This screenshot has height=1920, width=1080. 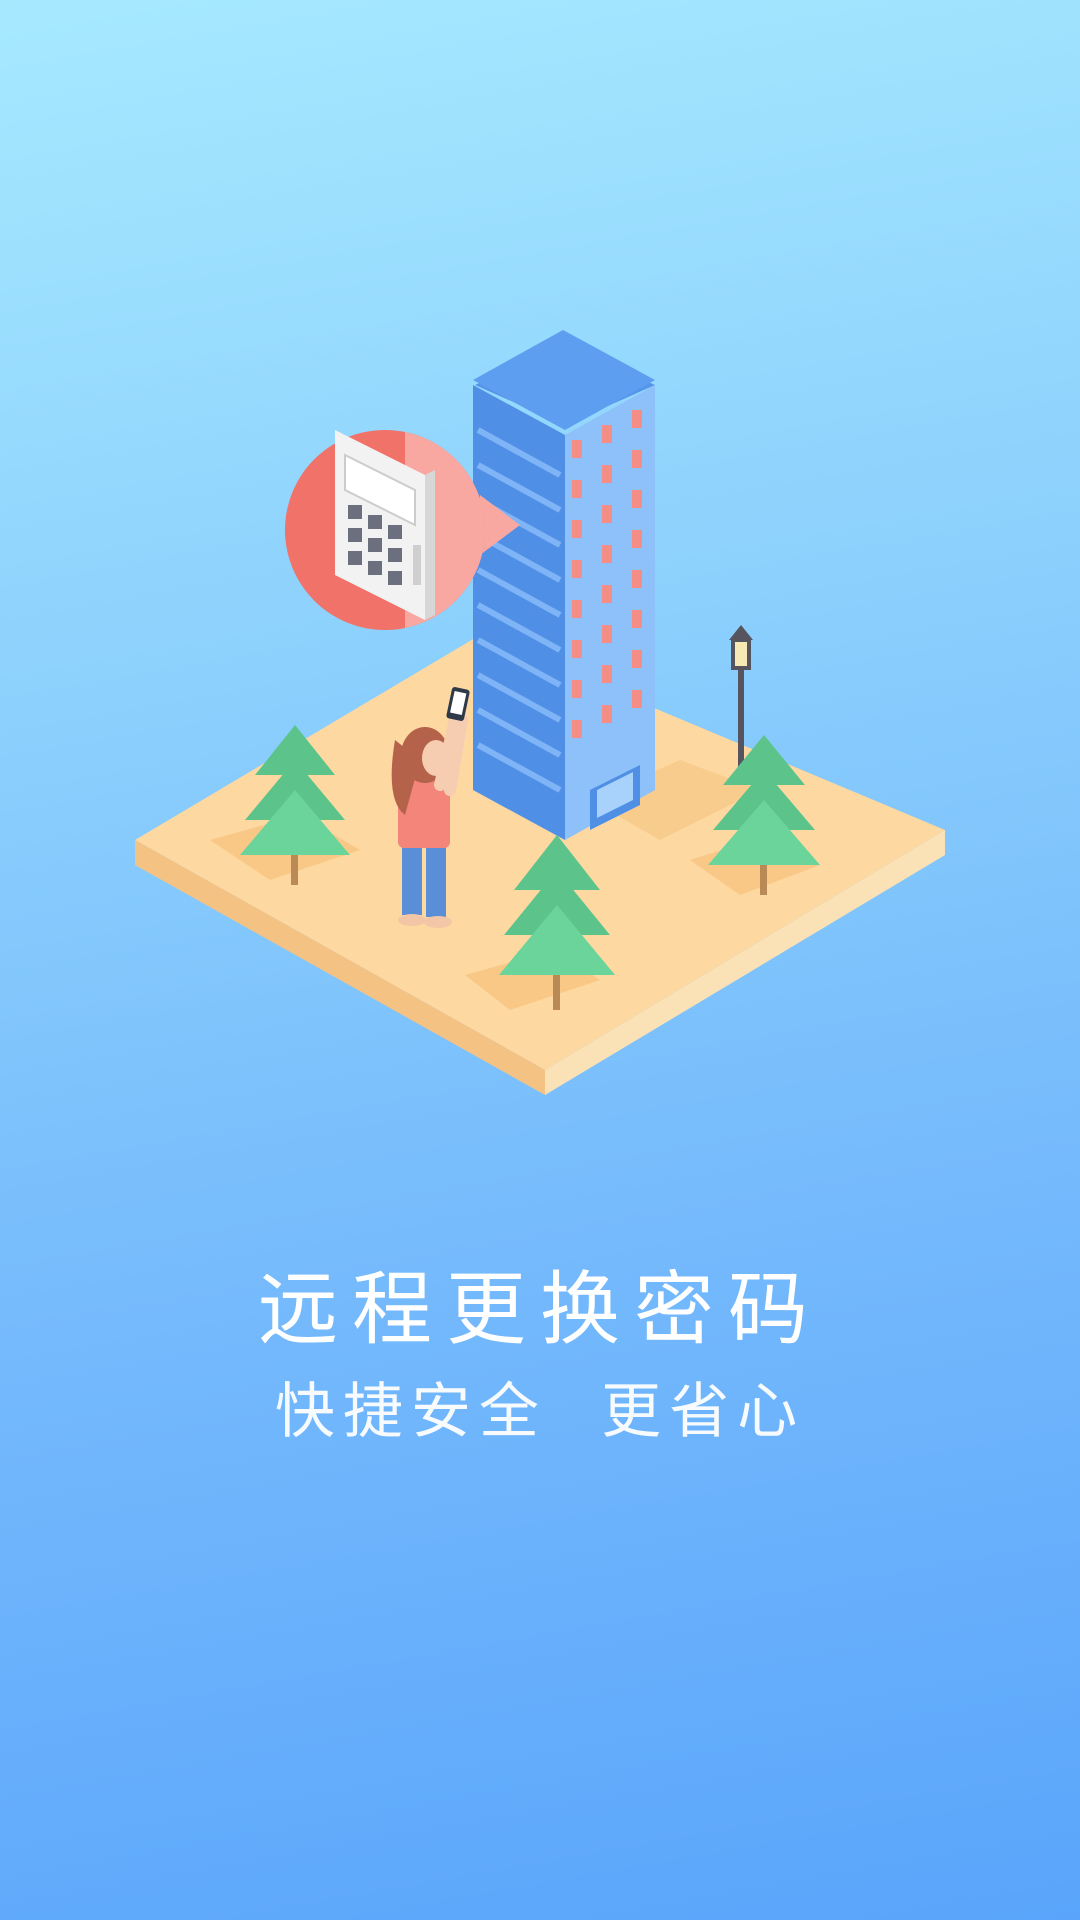 I want to click on page-subtitle: 快捷安全 更省心, so click(x=540, y=1412).